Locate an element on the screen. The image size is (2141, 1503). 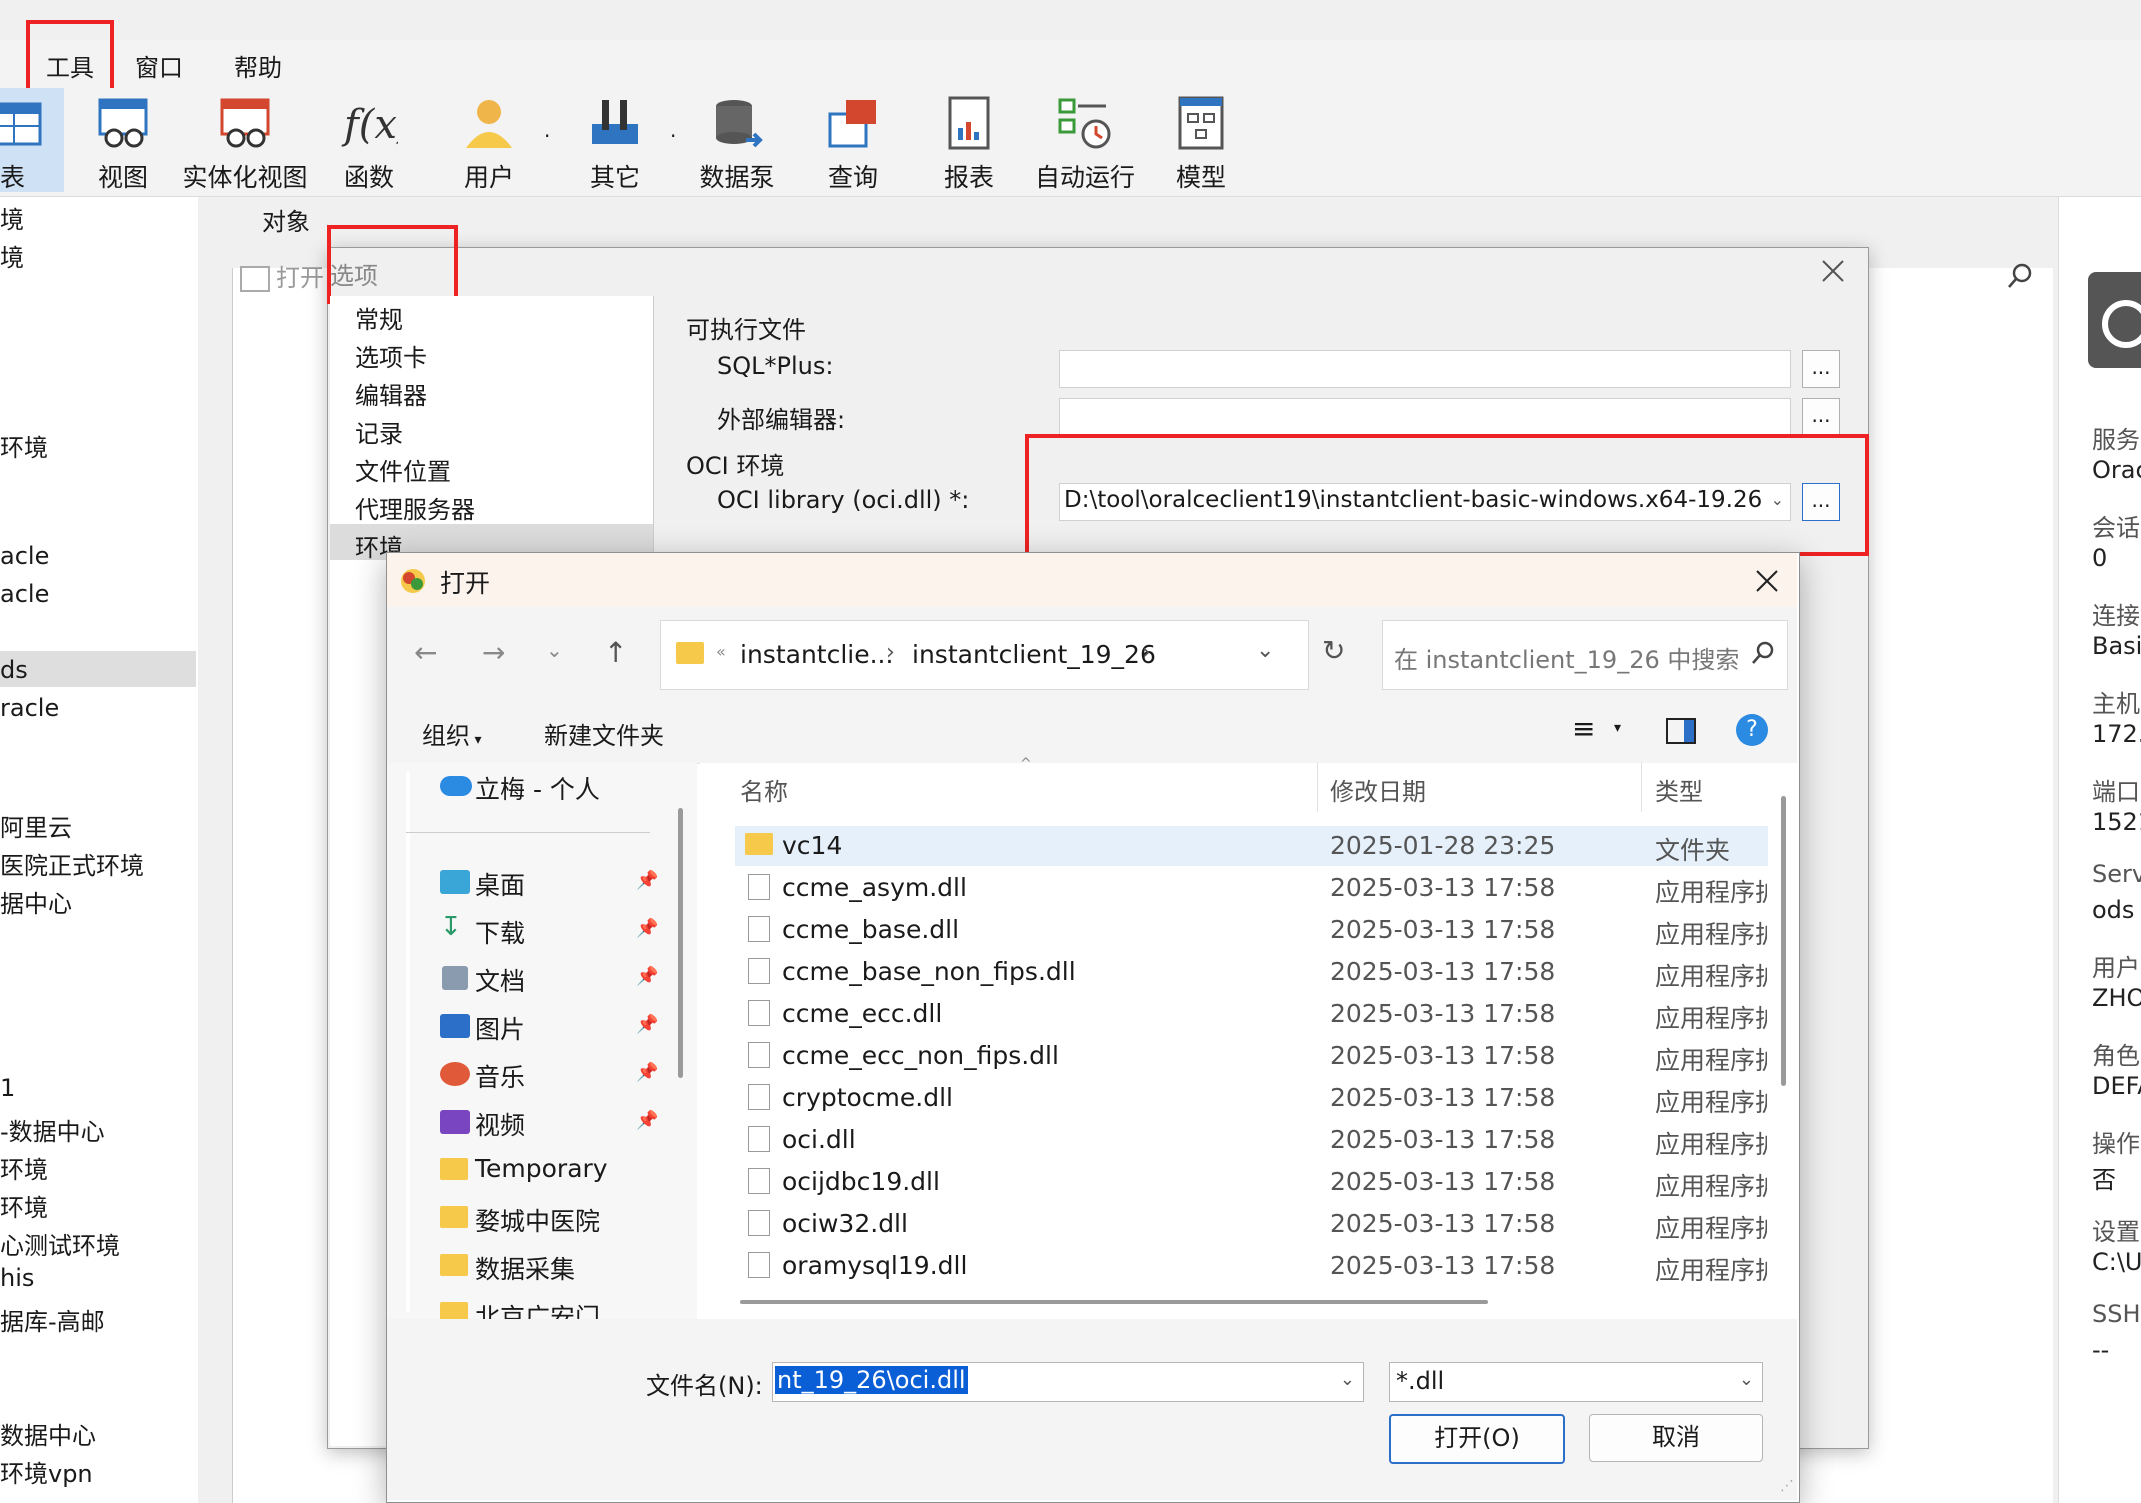
connection-item: 数据中心 is located at coordinates (48, 1433).